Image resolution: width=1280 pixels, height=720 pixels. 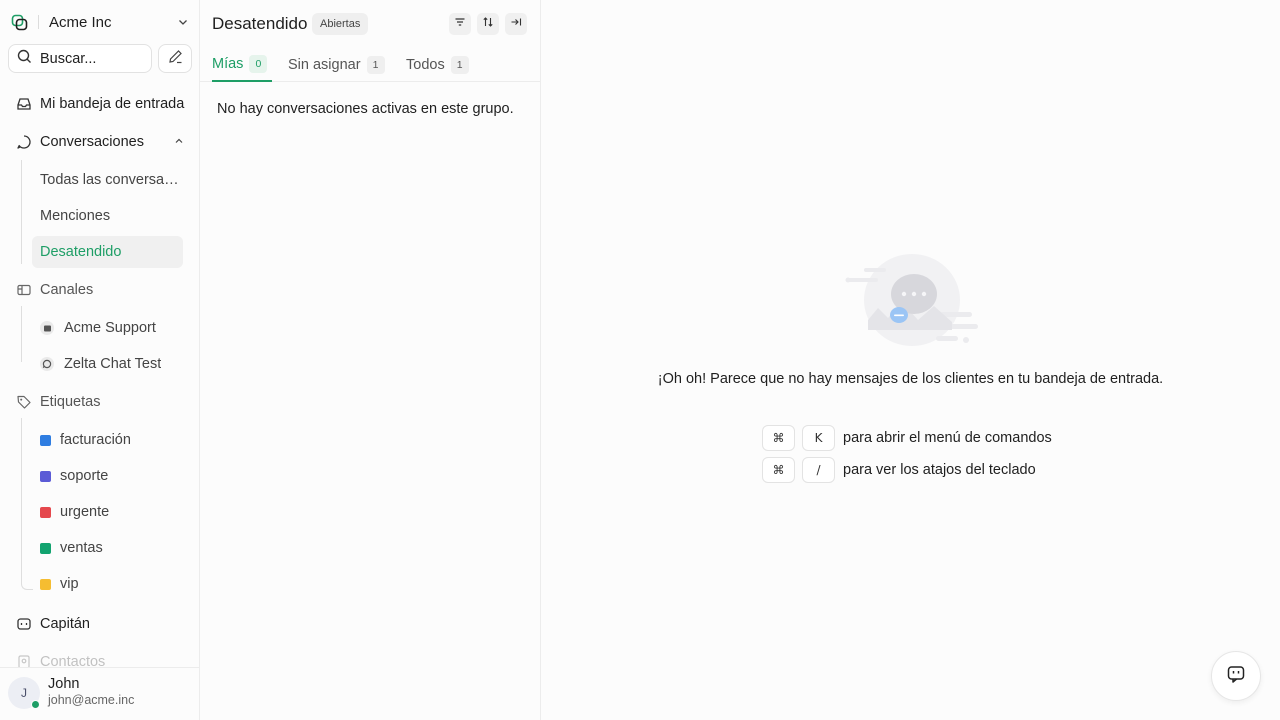 I want to click on label-name: soporte, so click(x=84, y=476).